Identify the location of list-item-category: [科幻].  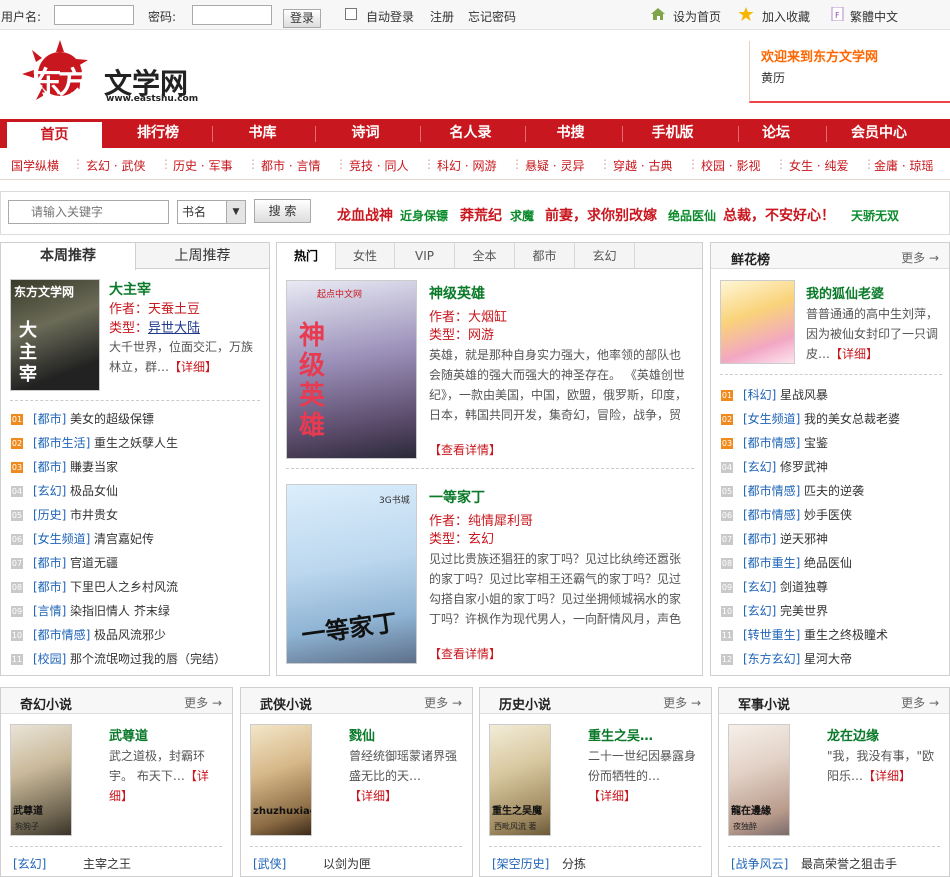
(759, 395).